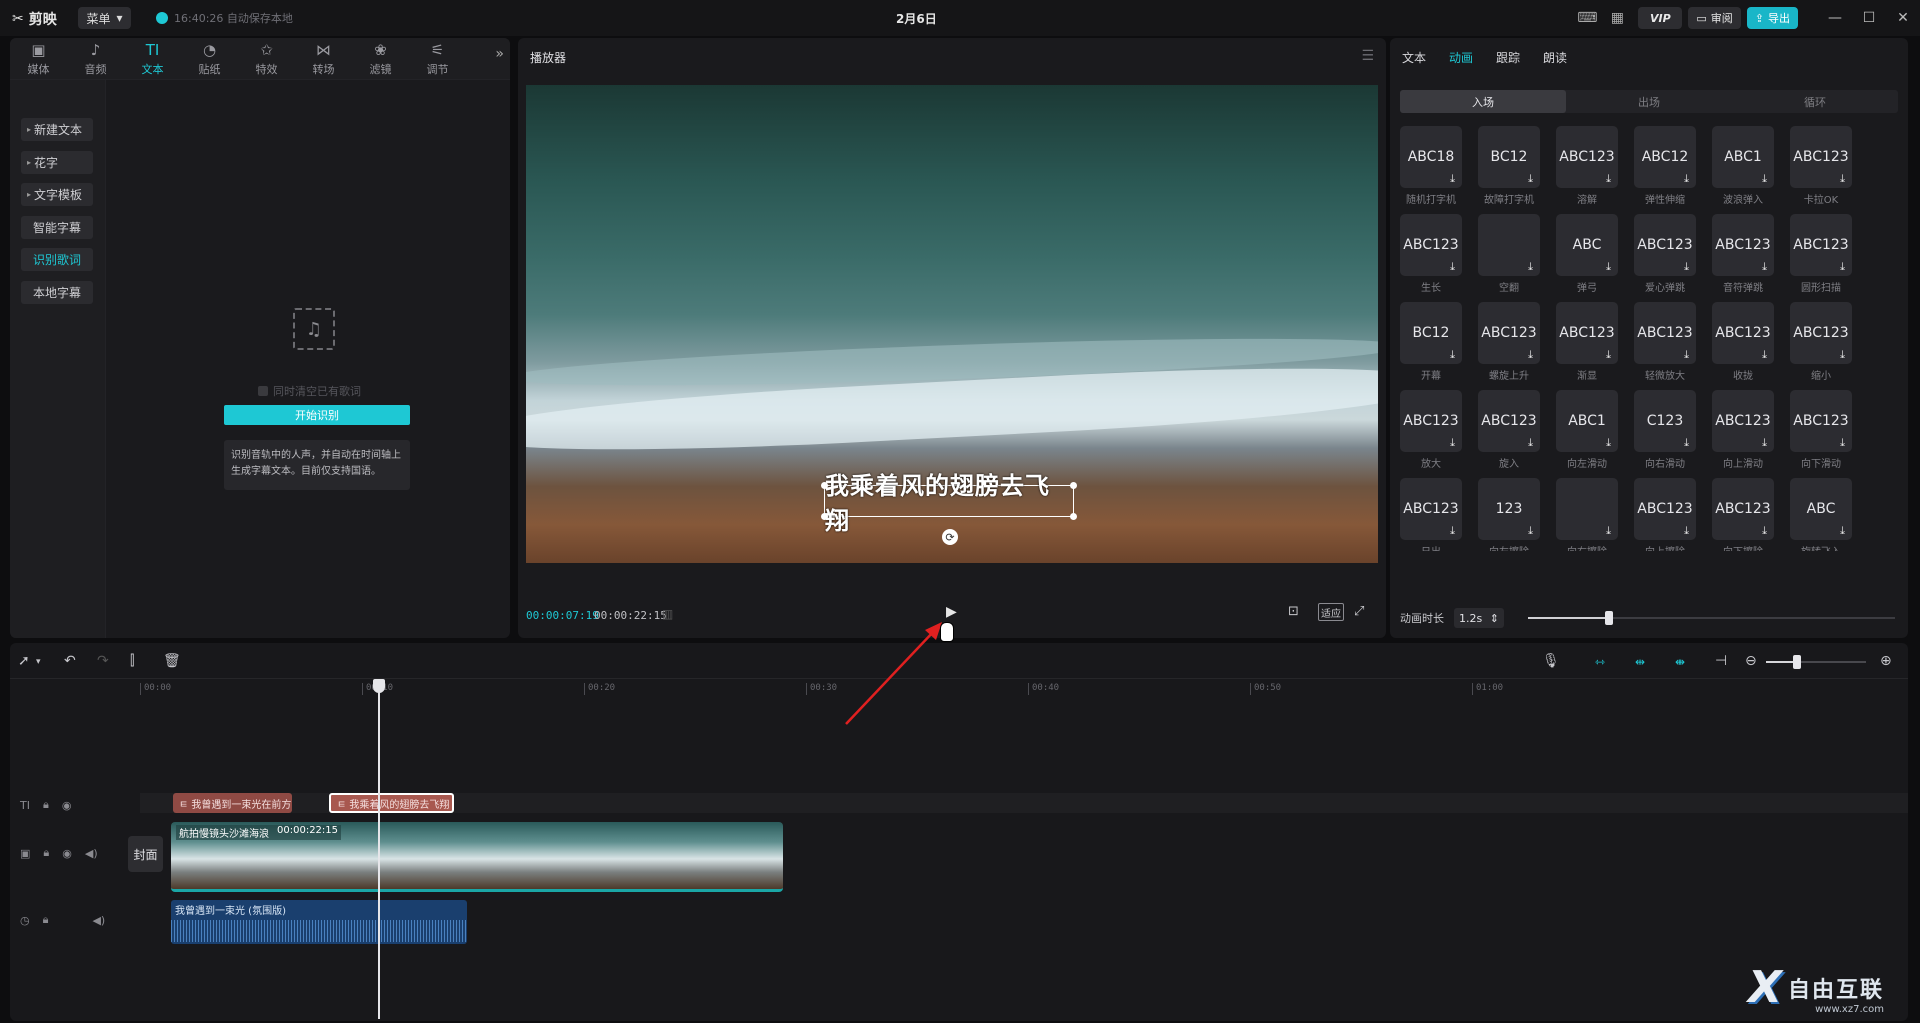  I want to click on tool-media: ▣ 媒体, so click(38, 59).